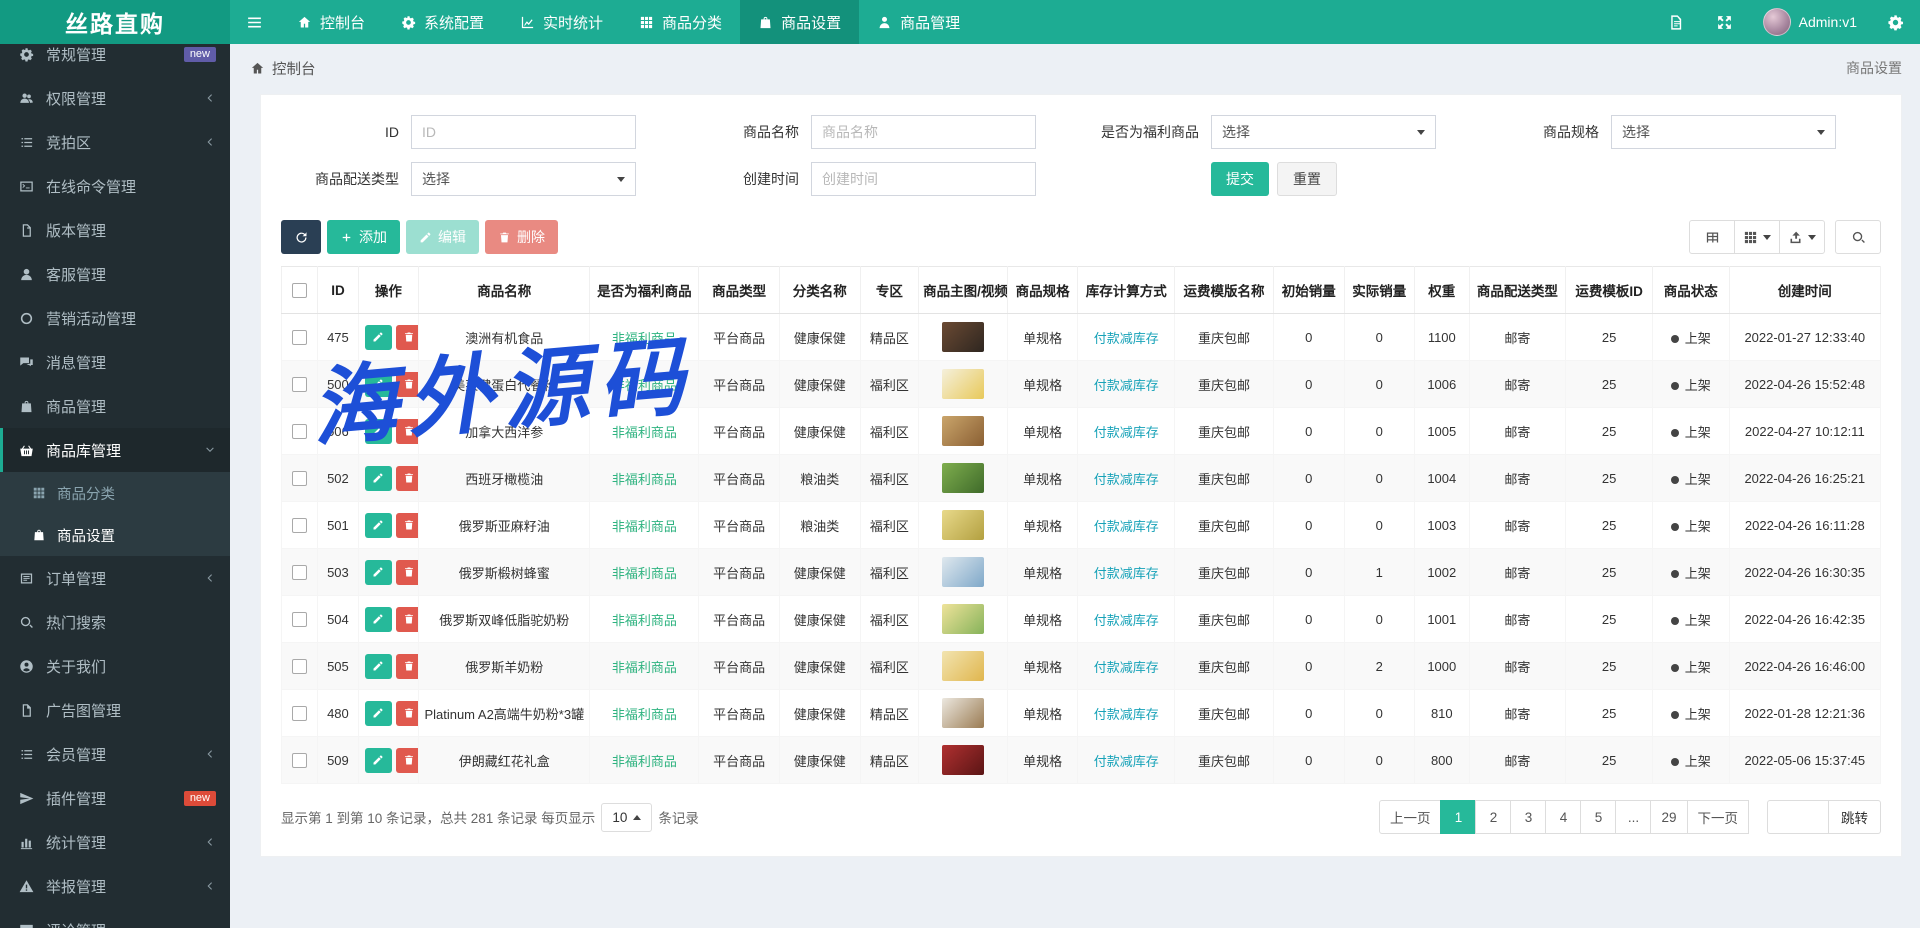 The image size is (1920, 928). I want to click on user-menu: Admin:v1, so click(1810, 22).